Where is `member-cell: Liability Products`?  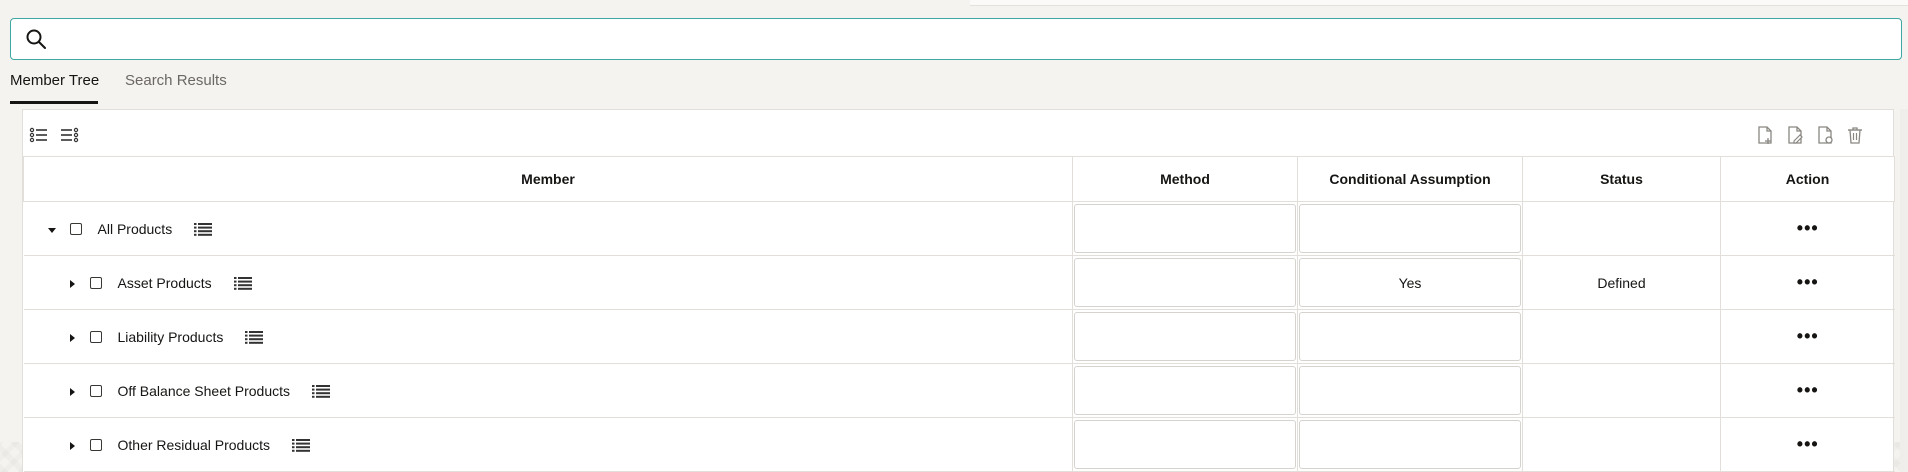
member-cell: Liability Products is located at coordinates (548, 336).